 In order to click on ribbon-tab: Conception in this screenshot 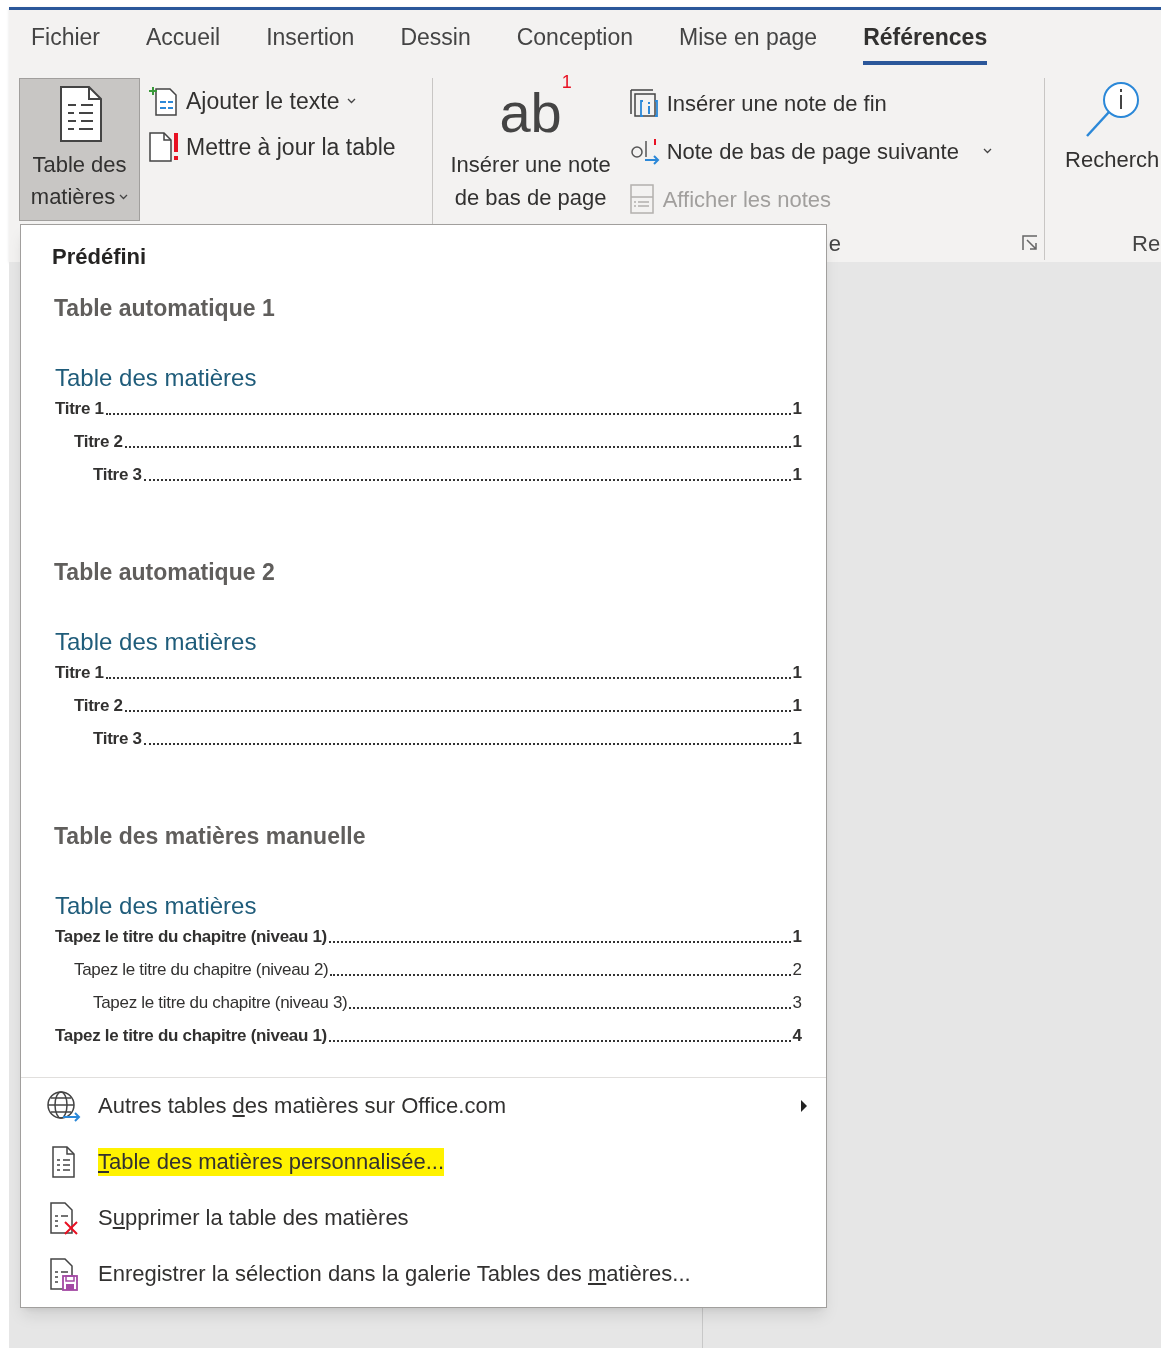, I will do `click(575, 37)`.